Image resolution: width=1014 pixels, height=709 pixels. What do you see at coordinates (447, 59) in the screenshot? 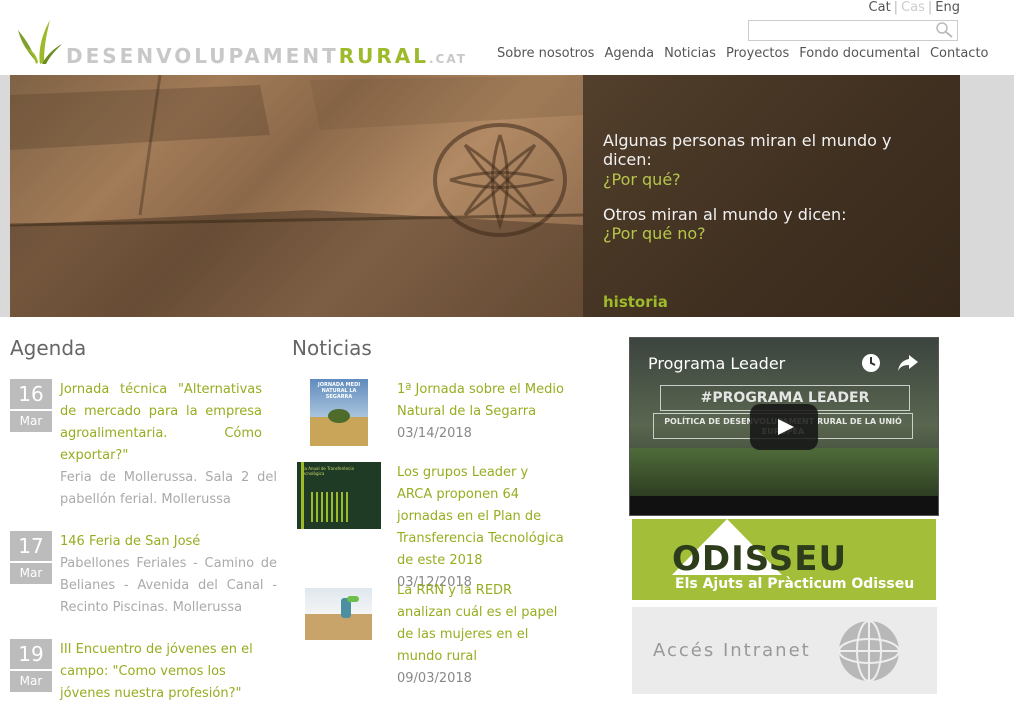
I see `logo-part3: .CAT` at bounding box center [447, 59].